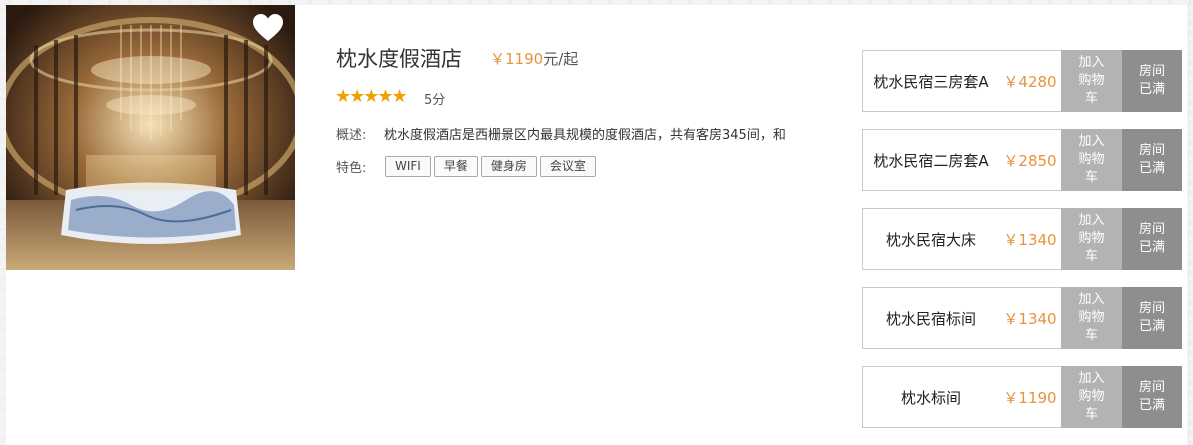  I want to click on hotel-photo, so click(150, 137).